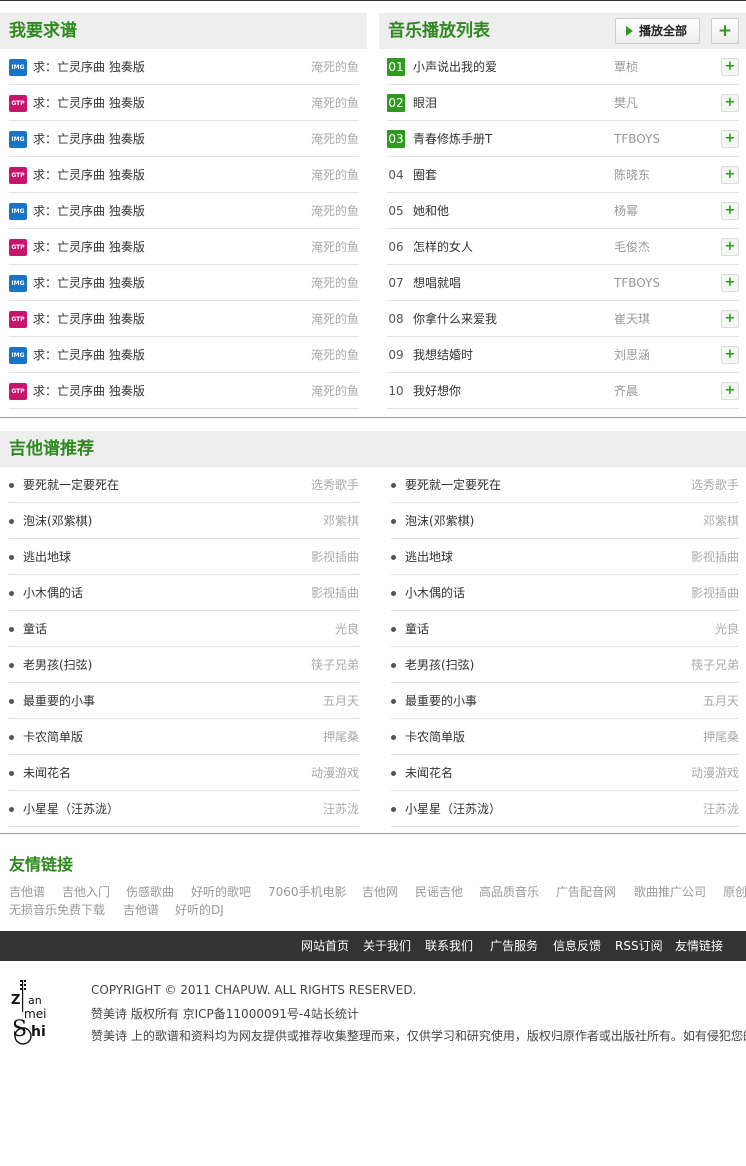 Image resolution: width=746 pixels, height=1166 pixels. What do you see at coordinates (586, 891) in the screenshot?
I see `friend-link: 广告配音网` at bounding box center [586, 891].